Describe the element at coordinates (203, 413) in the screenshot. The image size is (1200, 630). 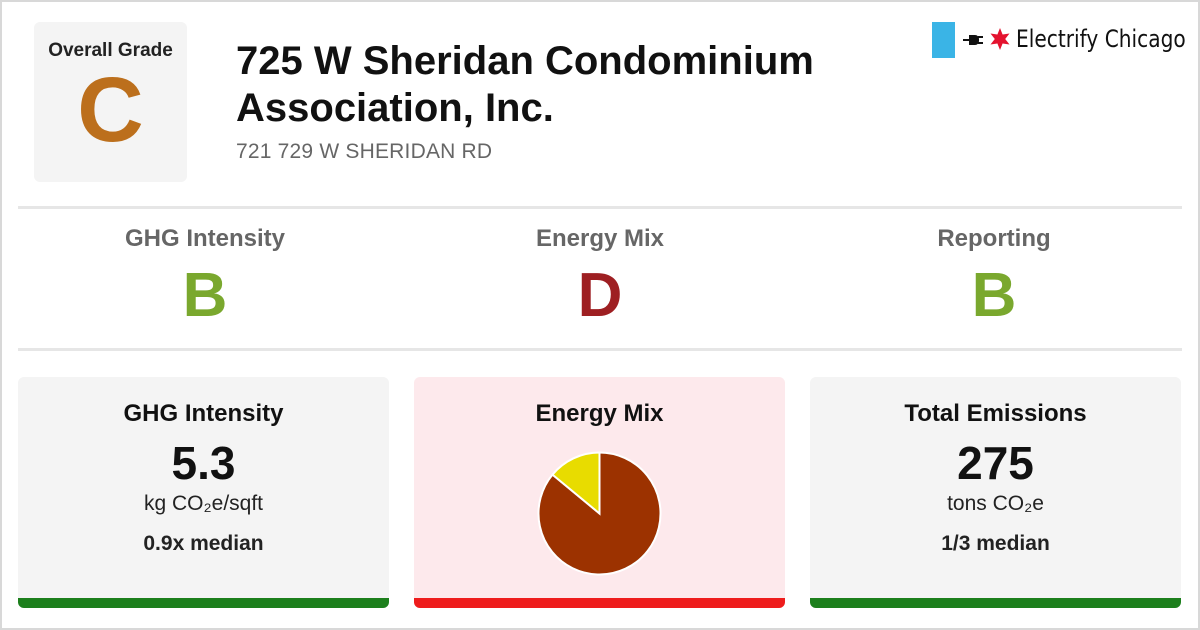
I see `card-title: GHG Intensity` at that location.